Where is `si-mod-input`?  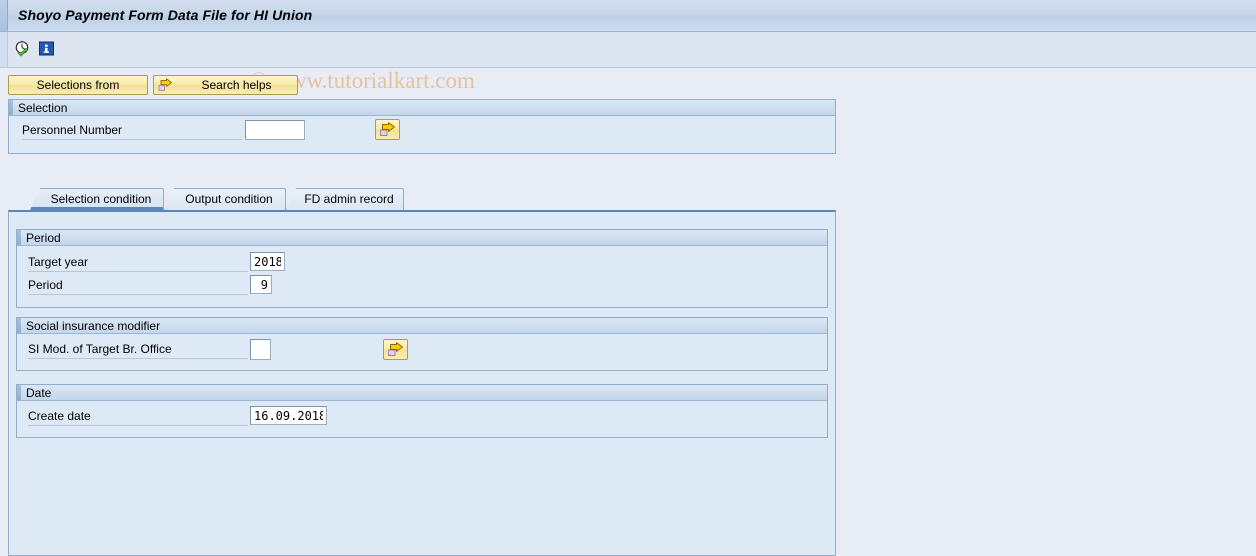 si-mod-input is located at coordinates (260, 349).